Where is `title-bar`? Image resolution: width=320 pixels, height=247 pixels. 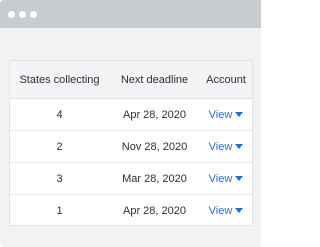 title-bar is located at coordinates (130, 14).